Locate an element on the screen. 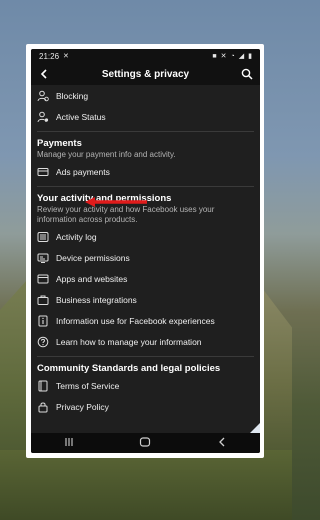 Image resolution: width=320 pixels, height=520 pixels. info-doc-icon is located at coordinates (43, 321).